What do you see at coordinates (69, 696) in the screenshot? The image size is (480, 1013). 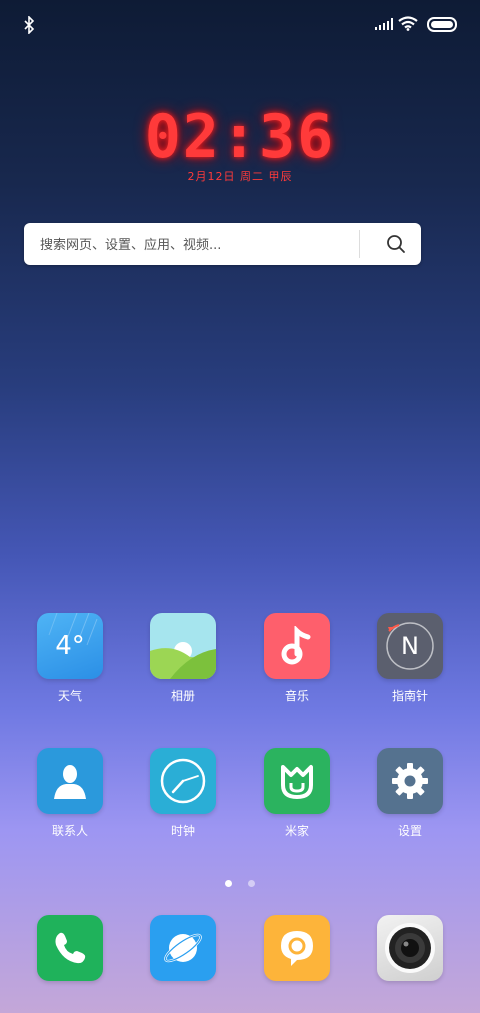 I see `app-label: 天气` at bounding box center [69, 696].